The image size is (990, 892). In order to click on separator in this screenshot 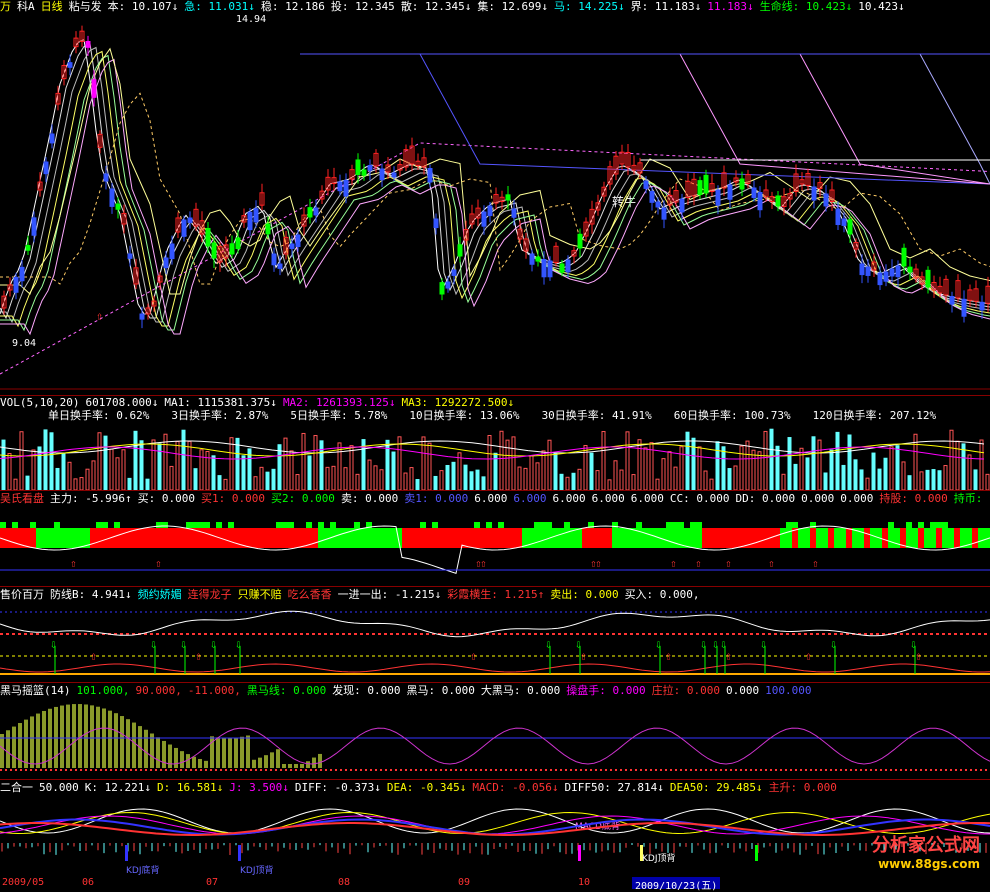, I will do `click(495, 490)`.